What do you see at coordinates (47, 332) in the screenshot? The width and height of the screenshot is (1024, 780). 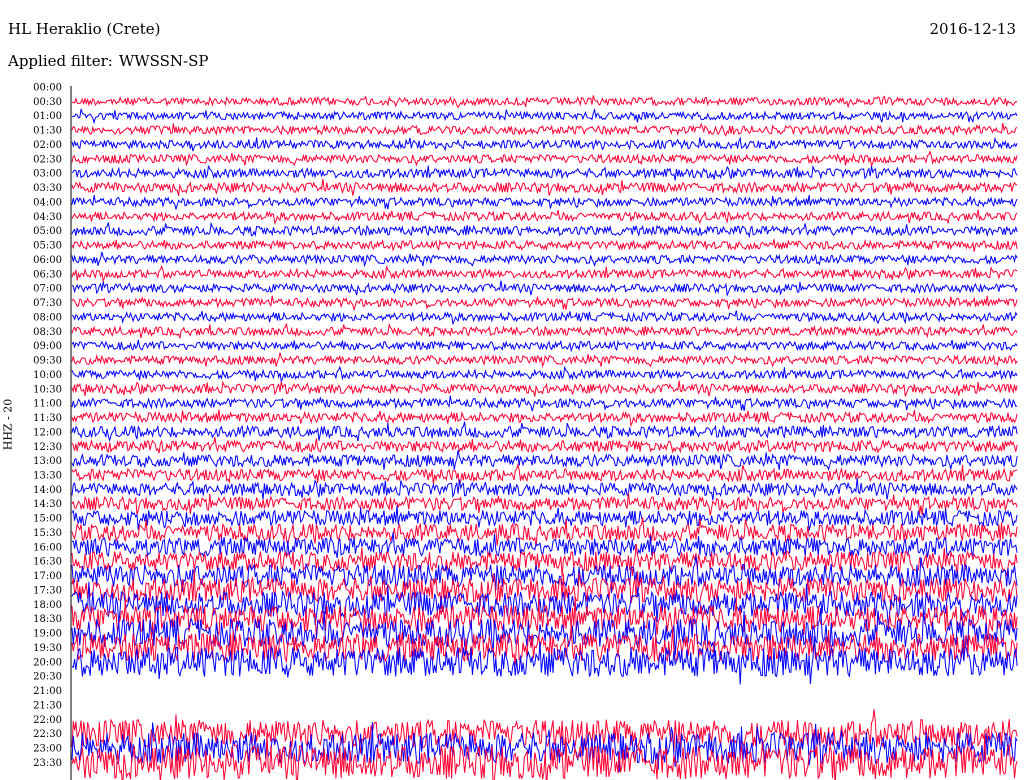 I see `row-label: 08:30` at bounding box center [47, 332].